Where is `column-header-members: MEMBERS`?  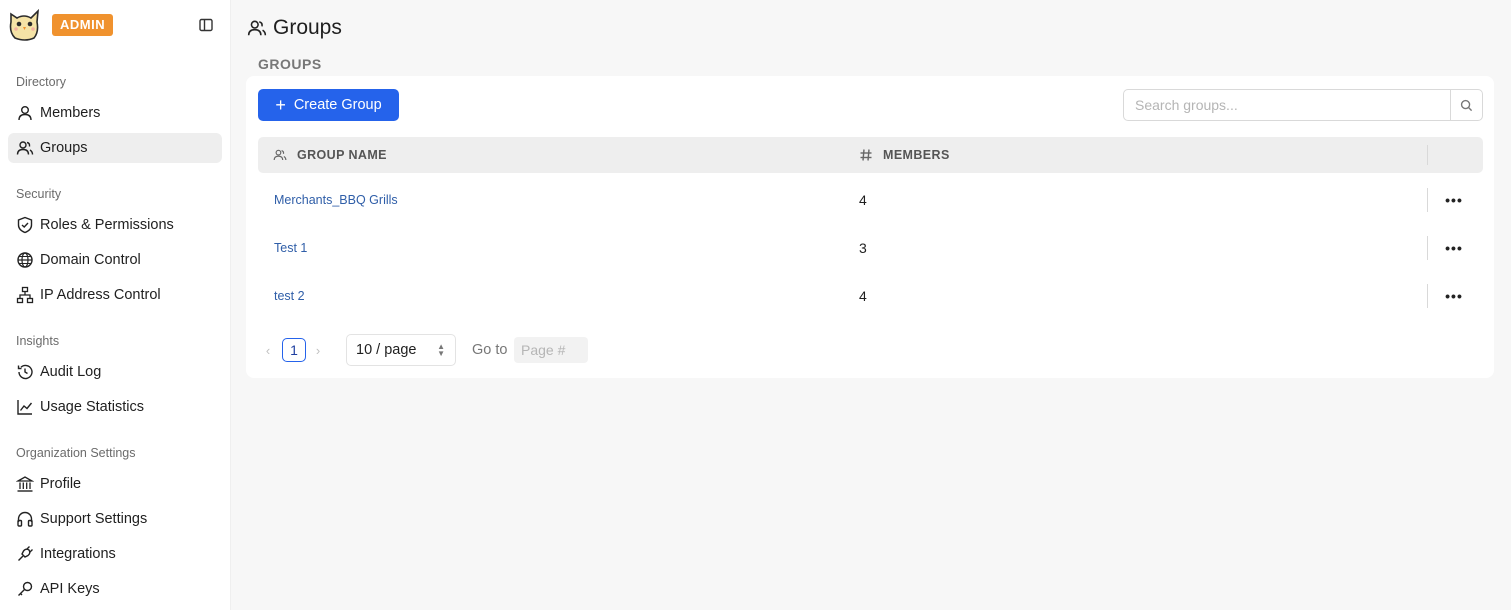
column-header-members: MEMBERS is located at coordinates (904, 155).